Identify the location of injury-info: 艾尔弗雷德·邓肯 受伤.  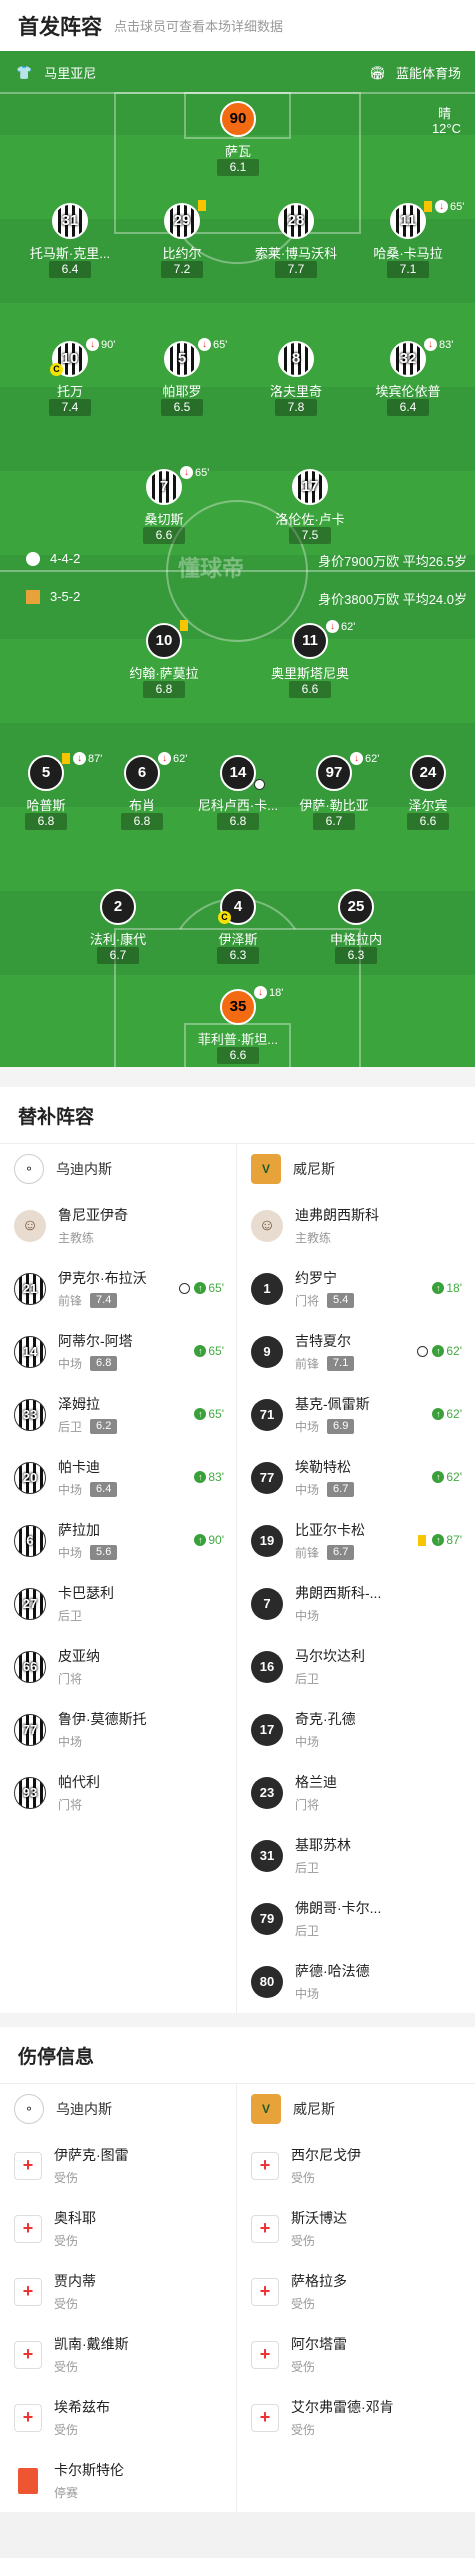
(342, 2417).